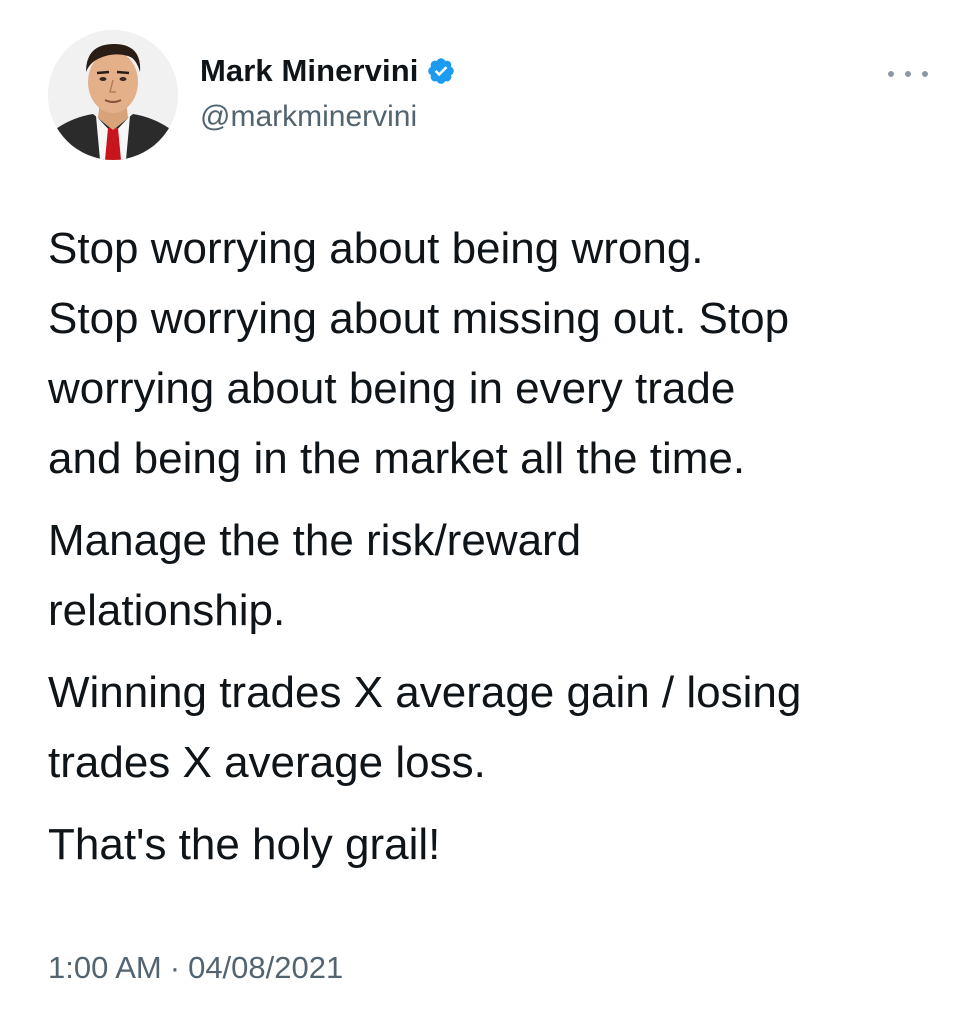 The width and height of the screenshot is (954, 1024). I want to click on tweet-line: Stop worrying about being wrong., so click(376, 248).